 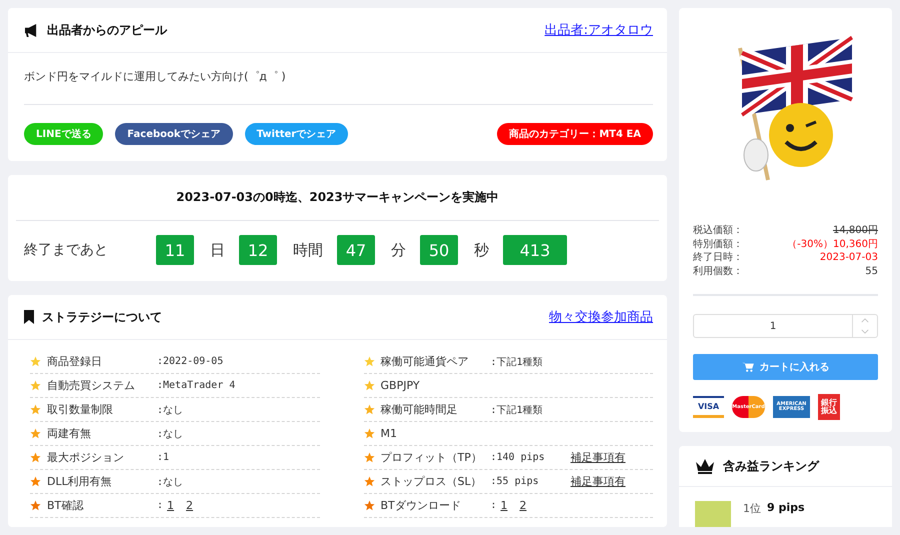 I want to click on price-label: 終了日時：, so click(x=718, y=257).